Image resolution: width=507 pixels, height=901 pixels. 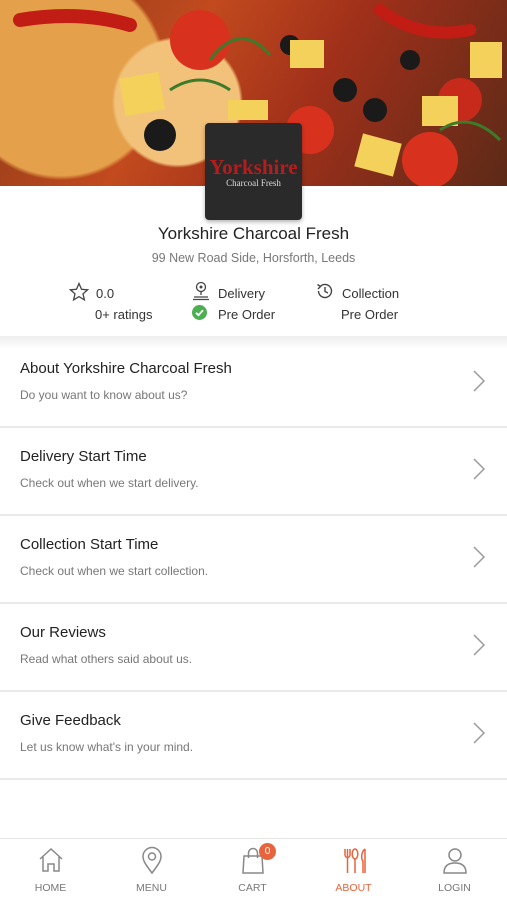 I want to click on tab-home: HOME, so click(x=50, y=870).